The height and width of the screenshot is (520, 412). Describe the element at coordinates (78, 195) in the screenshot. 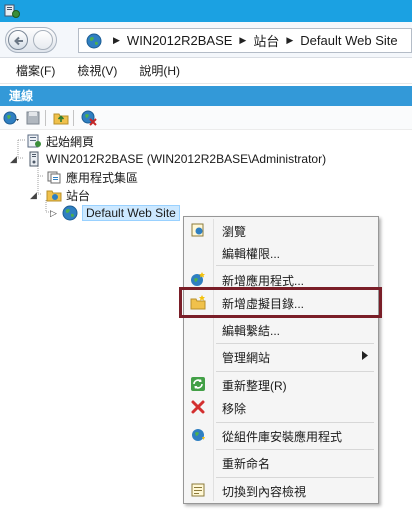

I see `tree-label: 站台` at that location.